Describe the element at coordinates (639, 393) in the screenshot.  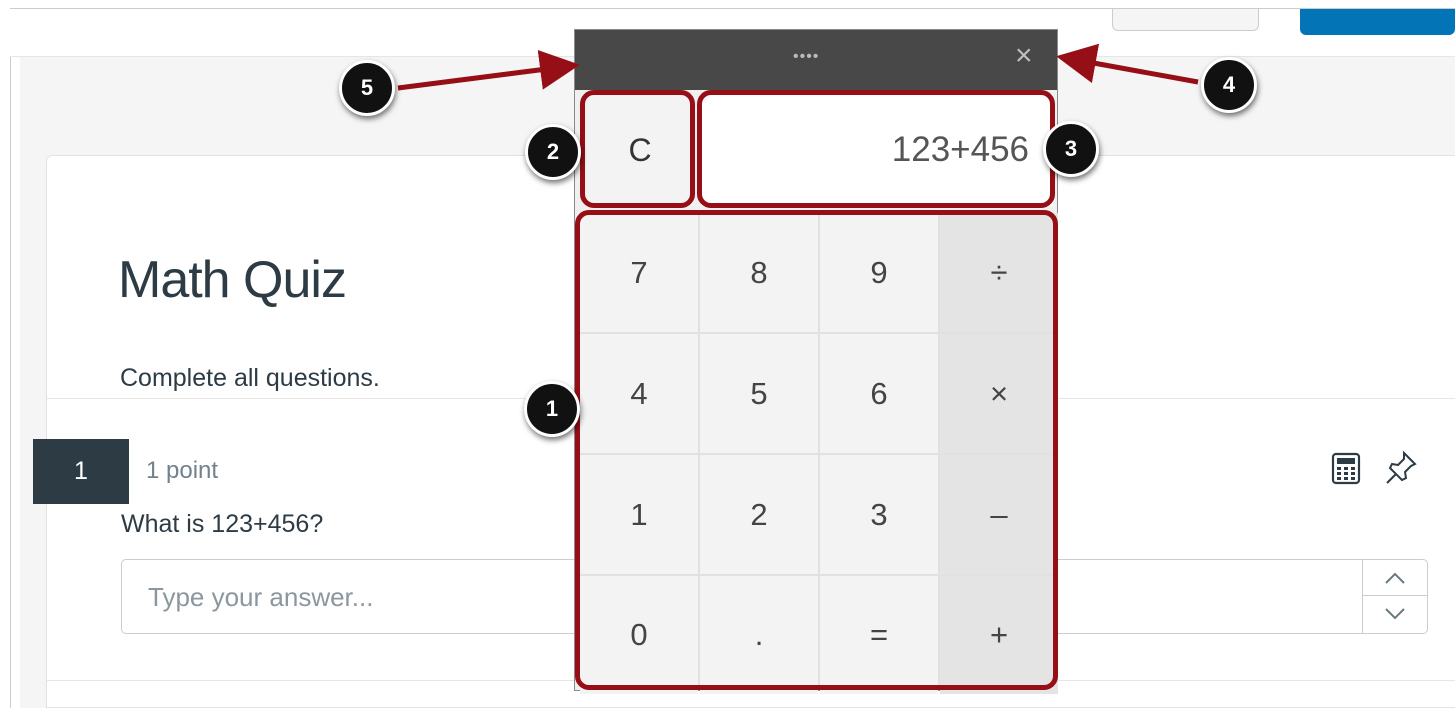
I see `key-4: 4` at that location.